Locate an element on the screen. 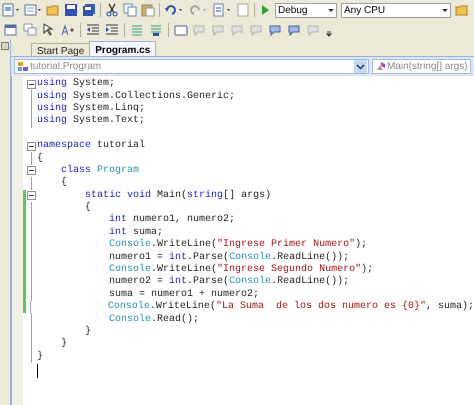  code-line: namespace tutorial is located at coordinates (91, 146).